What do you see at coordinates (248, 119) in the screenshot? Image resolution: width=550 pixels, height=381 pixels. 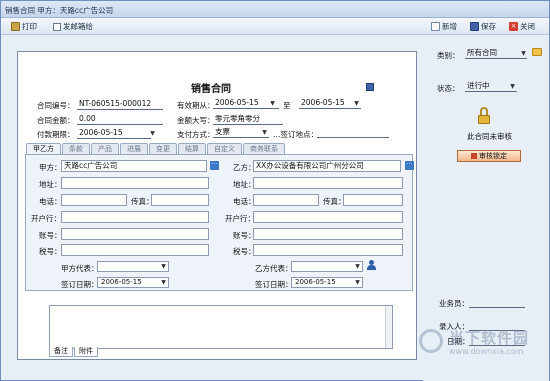 I see `amount-upper-field: 零元零角零分` at bounding box center [248, 119].